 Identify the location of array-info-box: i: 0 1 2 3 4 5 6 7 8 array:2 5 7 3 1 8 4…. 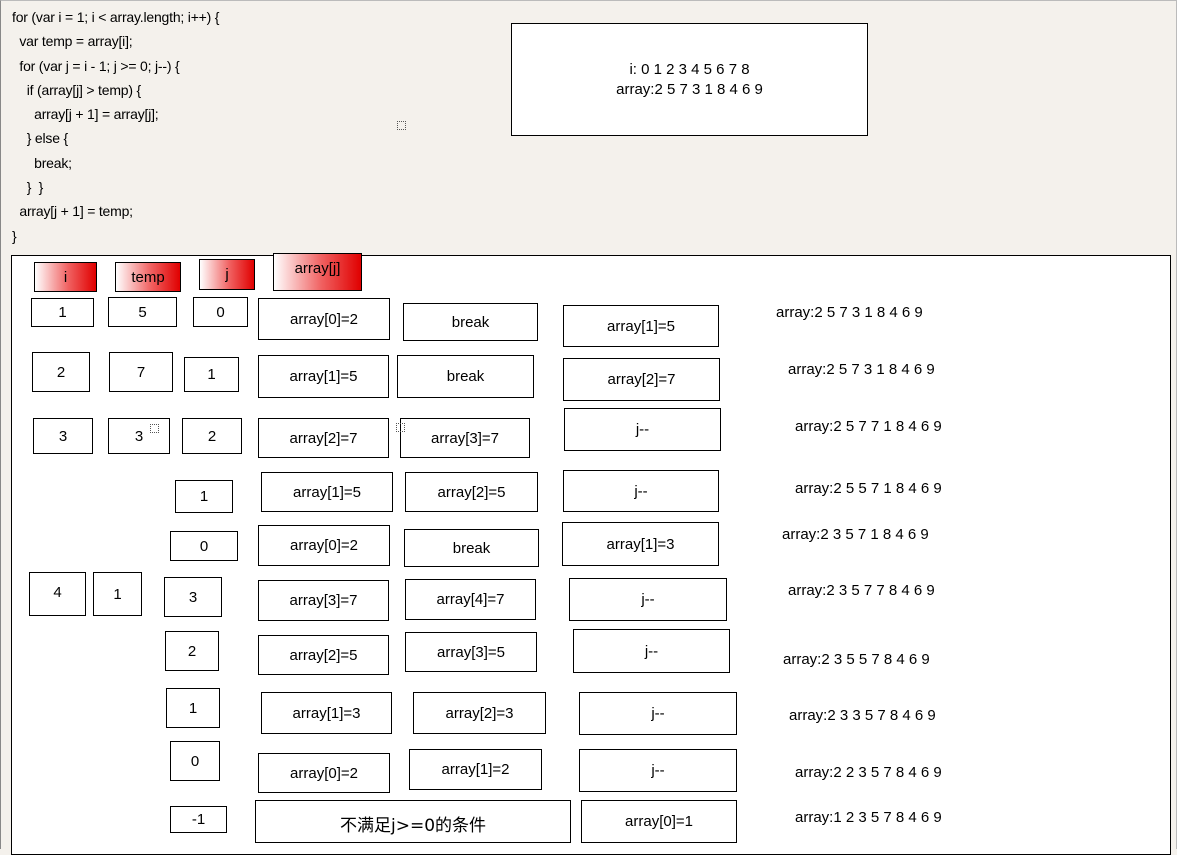
(689, 79).